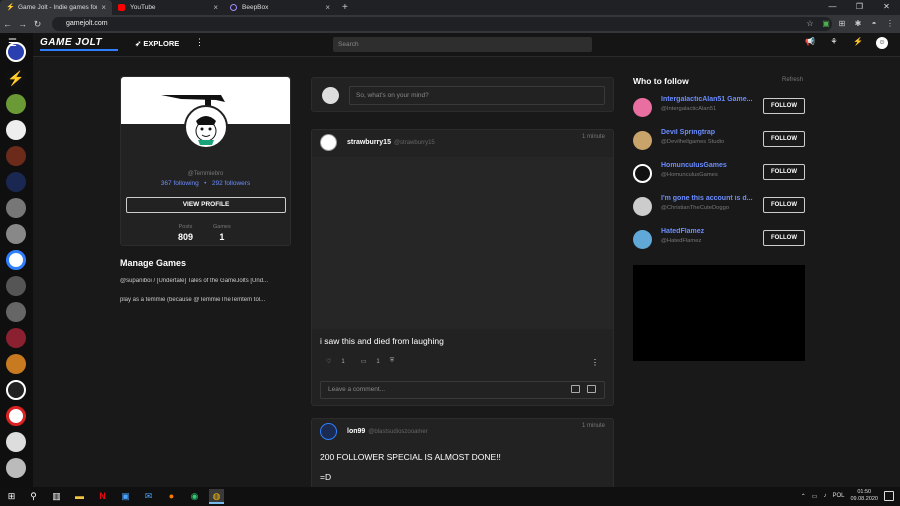 This screenshot has width=900, height=506. What do you see at coordinates (7, 24) in the screenshot?
I see `back-icon: ←` at bounding box center [7, 24].